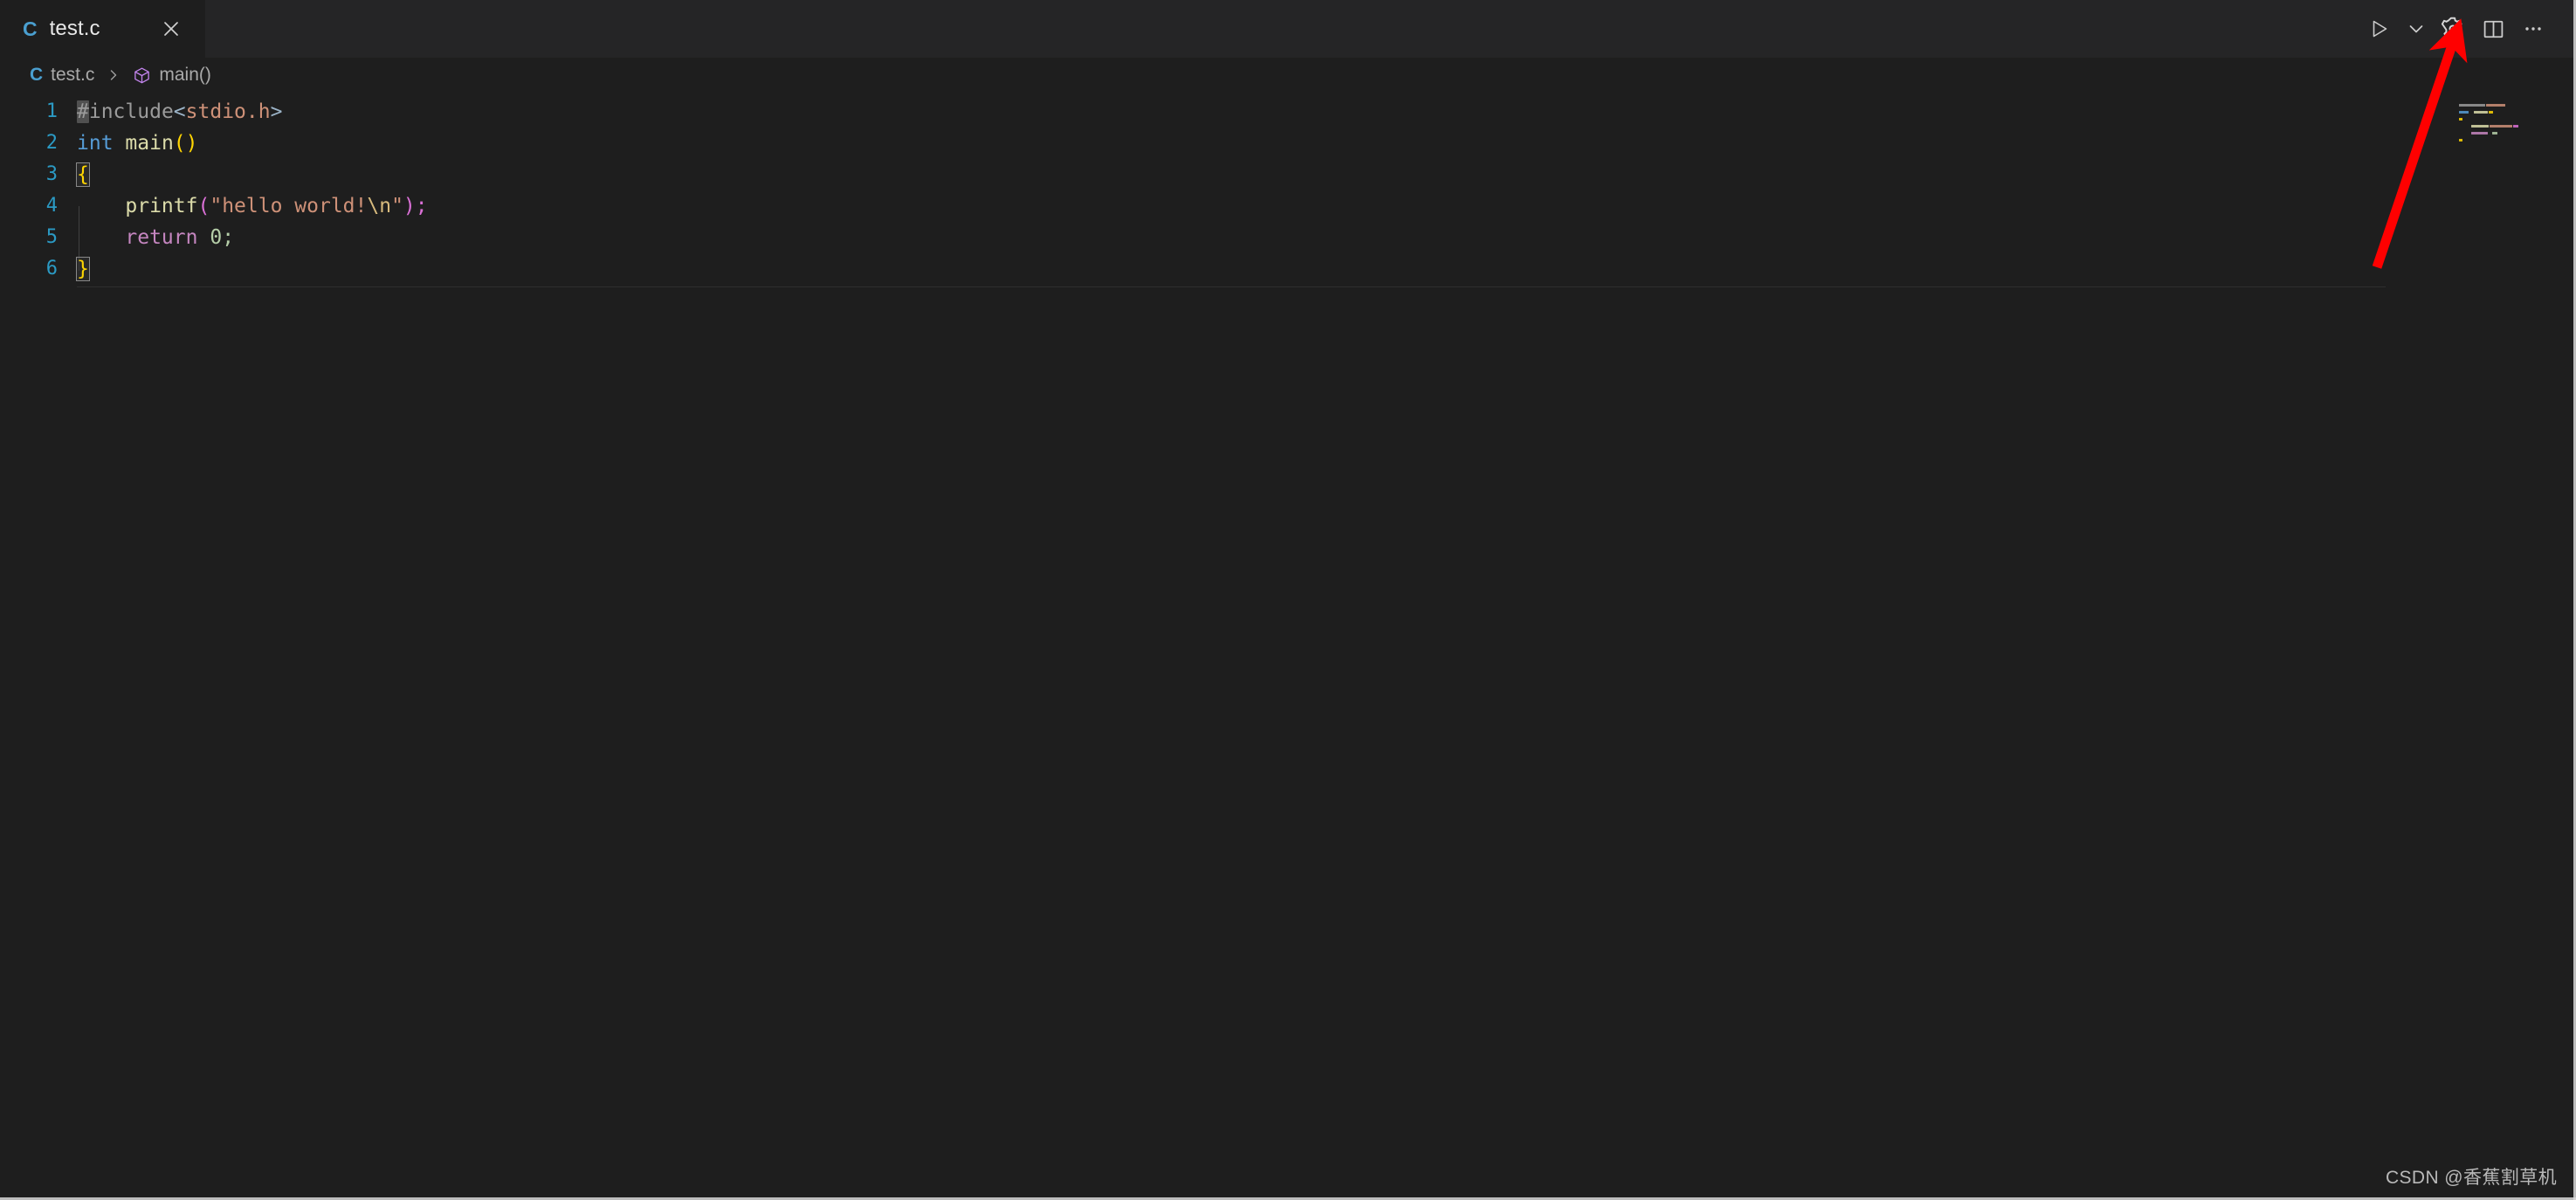 The width and height of the screenshot is (2576, 1200). What do you see at coordinates (74, 28) in the screenshot?
I see `tab-label: test.c` at bounding box center [74, 28].